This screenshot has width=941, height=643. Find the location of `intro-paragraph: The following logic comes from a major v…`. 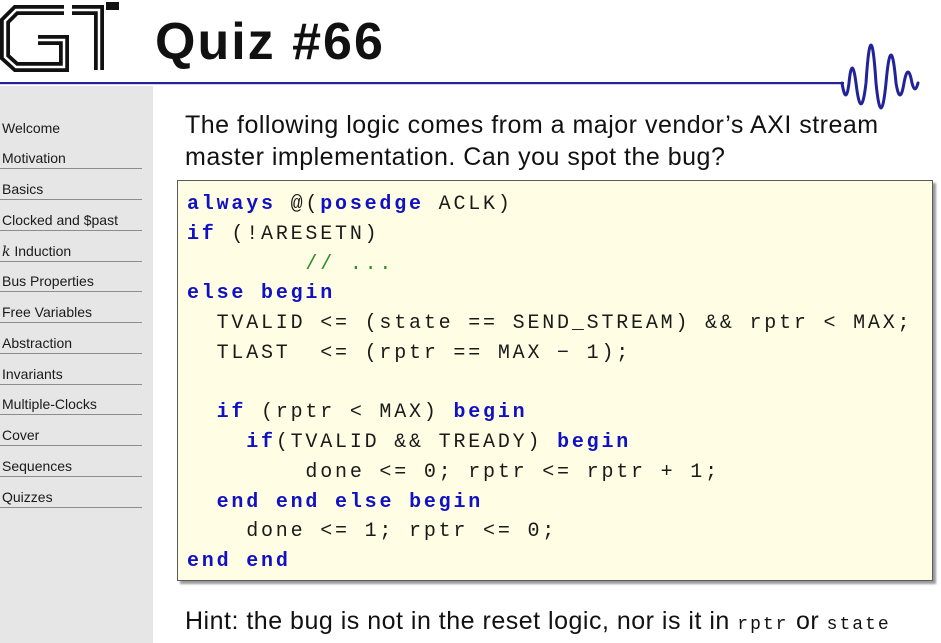

intro-paragraph: The following logic comes from a major v… is located at coordinates (532, 141).